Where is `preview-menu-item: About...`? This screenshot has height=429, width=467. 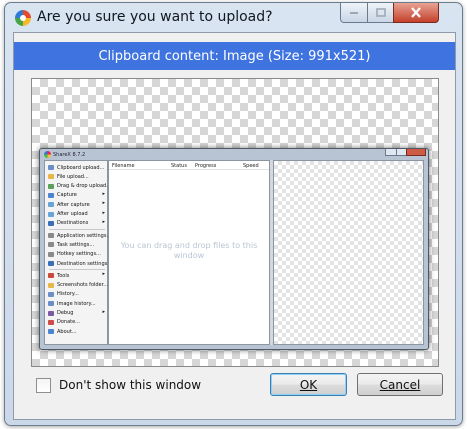
preview-menu-item: About... is located at coordinates (76, 331).